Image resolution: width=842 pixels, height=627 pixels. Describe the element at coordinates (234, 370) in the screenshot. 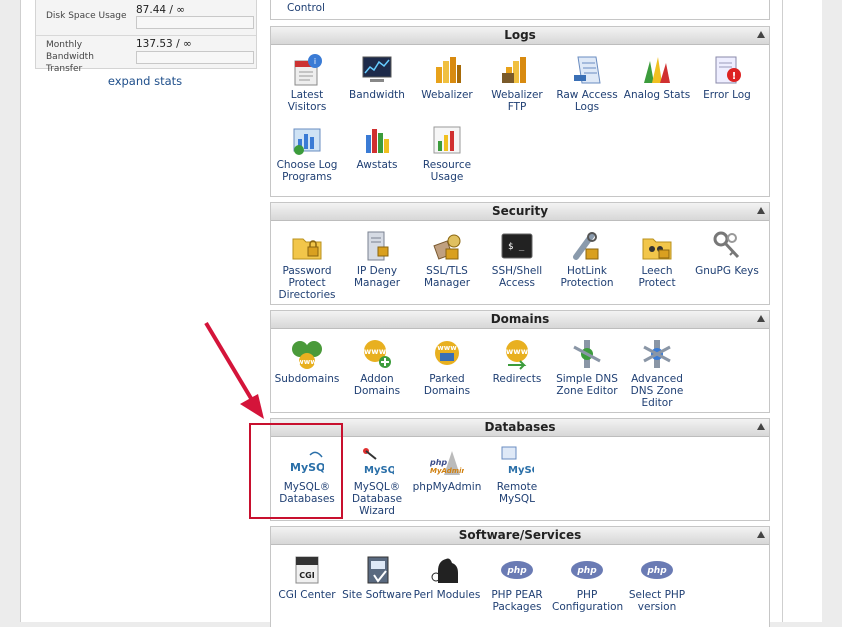

I see `annotation-arrow` at that location.